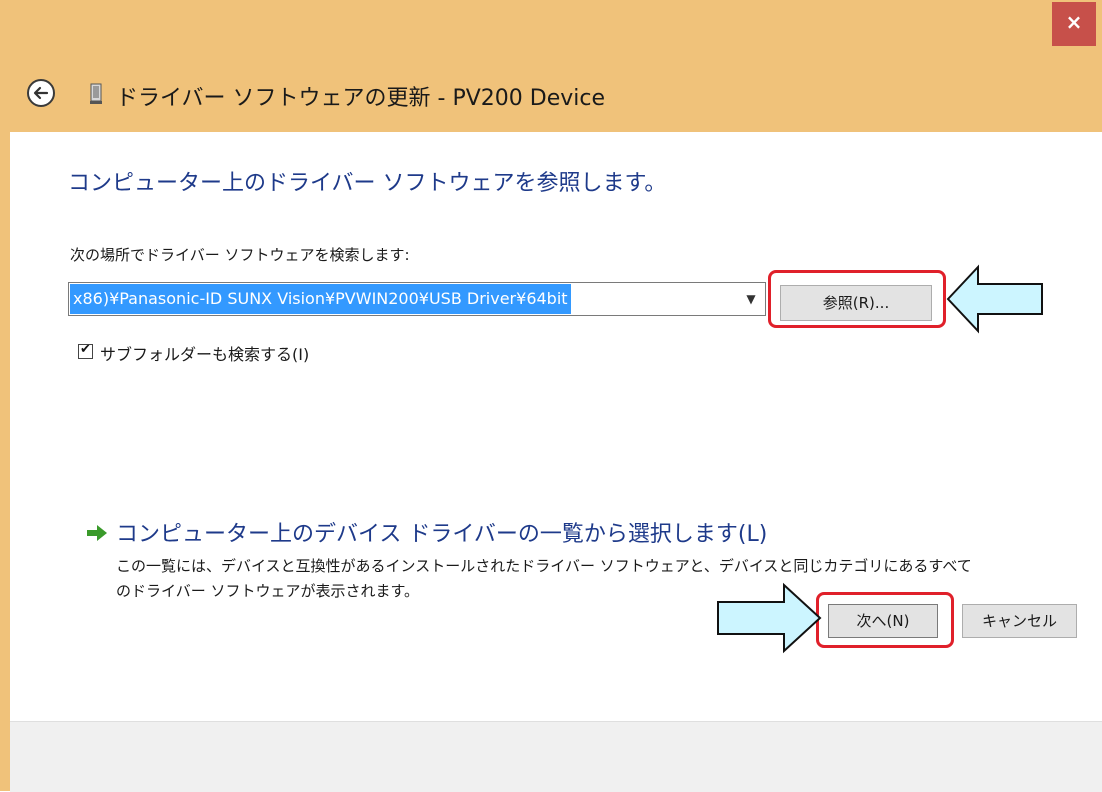 The image size is (1102, 792). I want to click on window-title: ドライバー ソフトウェアの更新 - PV200 Device, so click(361, 98).